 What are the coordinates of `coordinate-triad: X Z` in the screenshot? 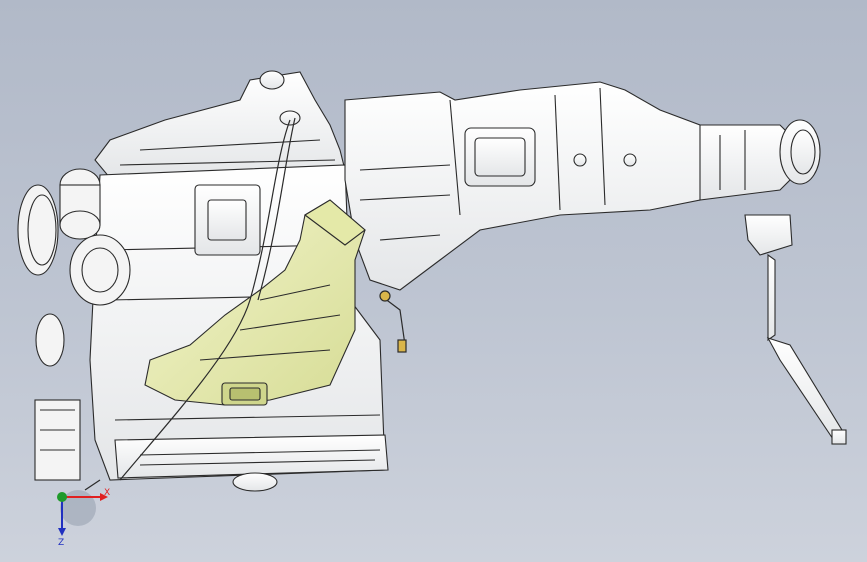 It's located at (83, 518).